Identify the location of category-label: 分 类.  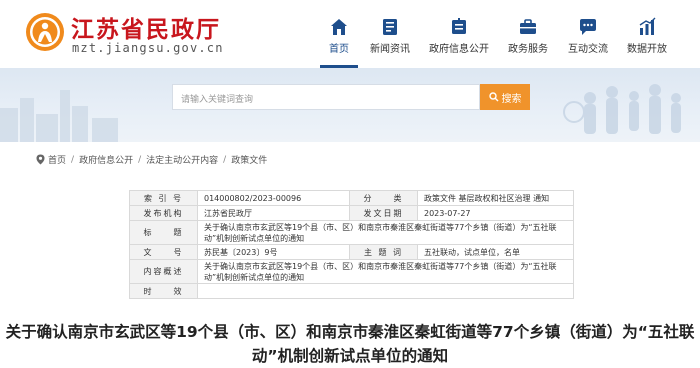
(383, 198).